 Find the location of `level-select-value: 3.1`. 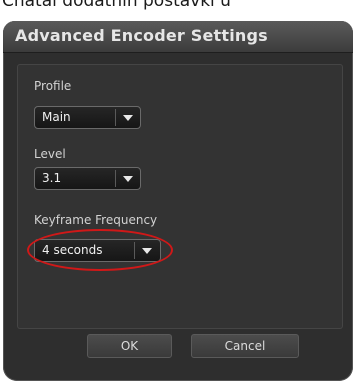

level-select-value: 3.1 is located at coordinates (52, 178).